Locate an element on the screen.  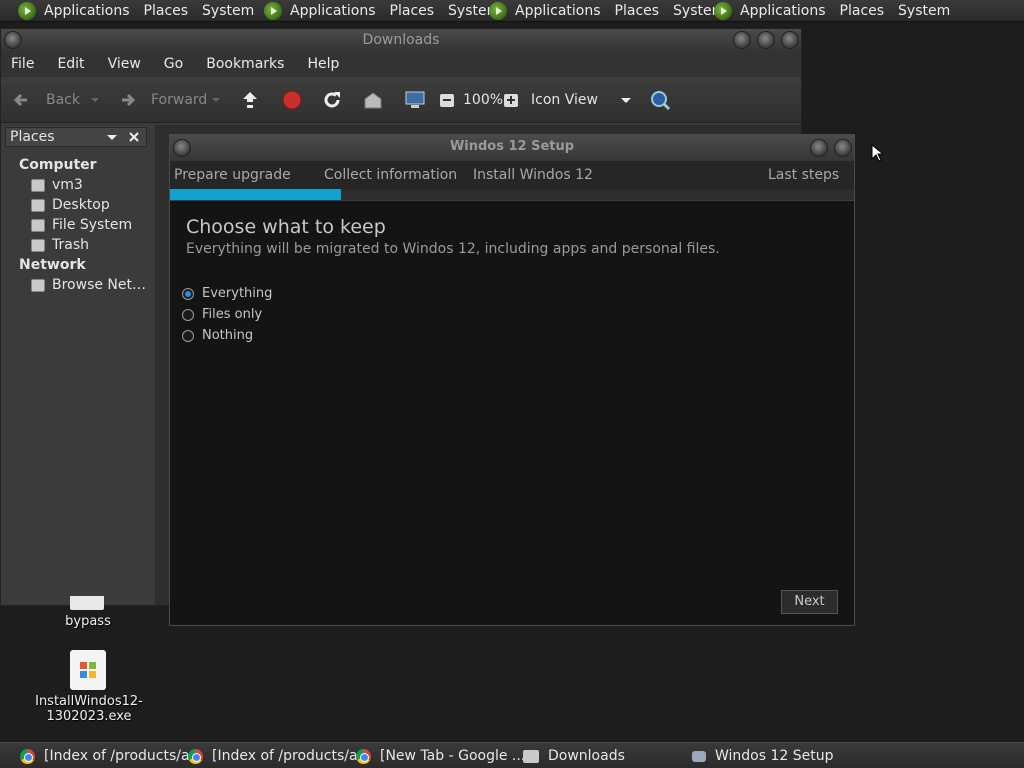
option-label: Nothing is located at coordinates (228, 335).